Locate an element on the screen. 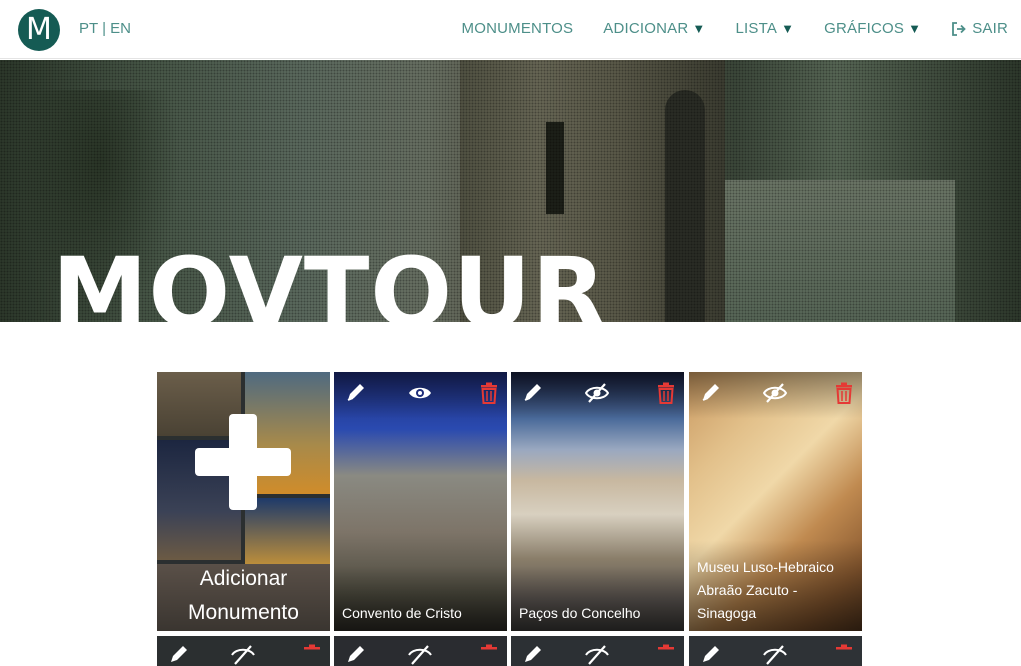 This screenshot has width=1021, height=666. add-monument-card: Adicionar Monumento is located at coordinates (243, 501).